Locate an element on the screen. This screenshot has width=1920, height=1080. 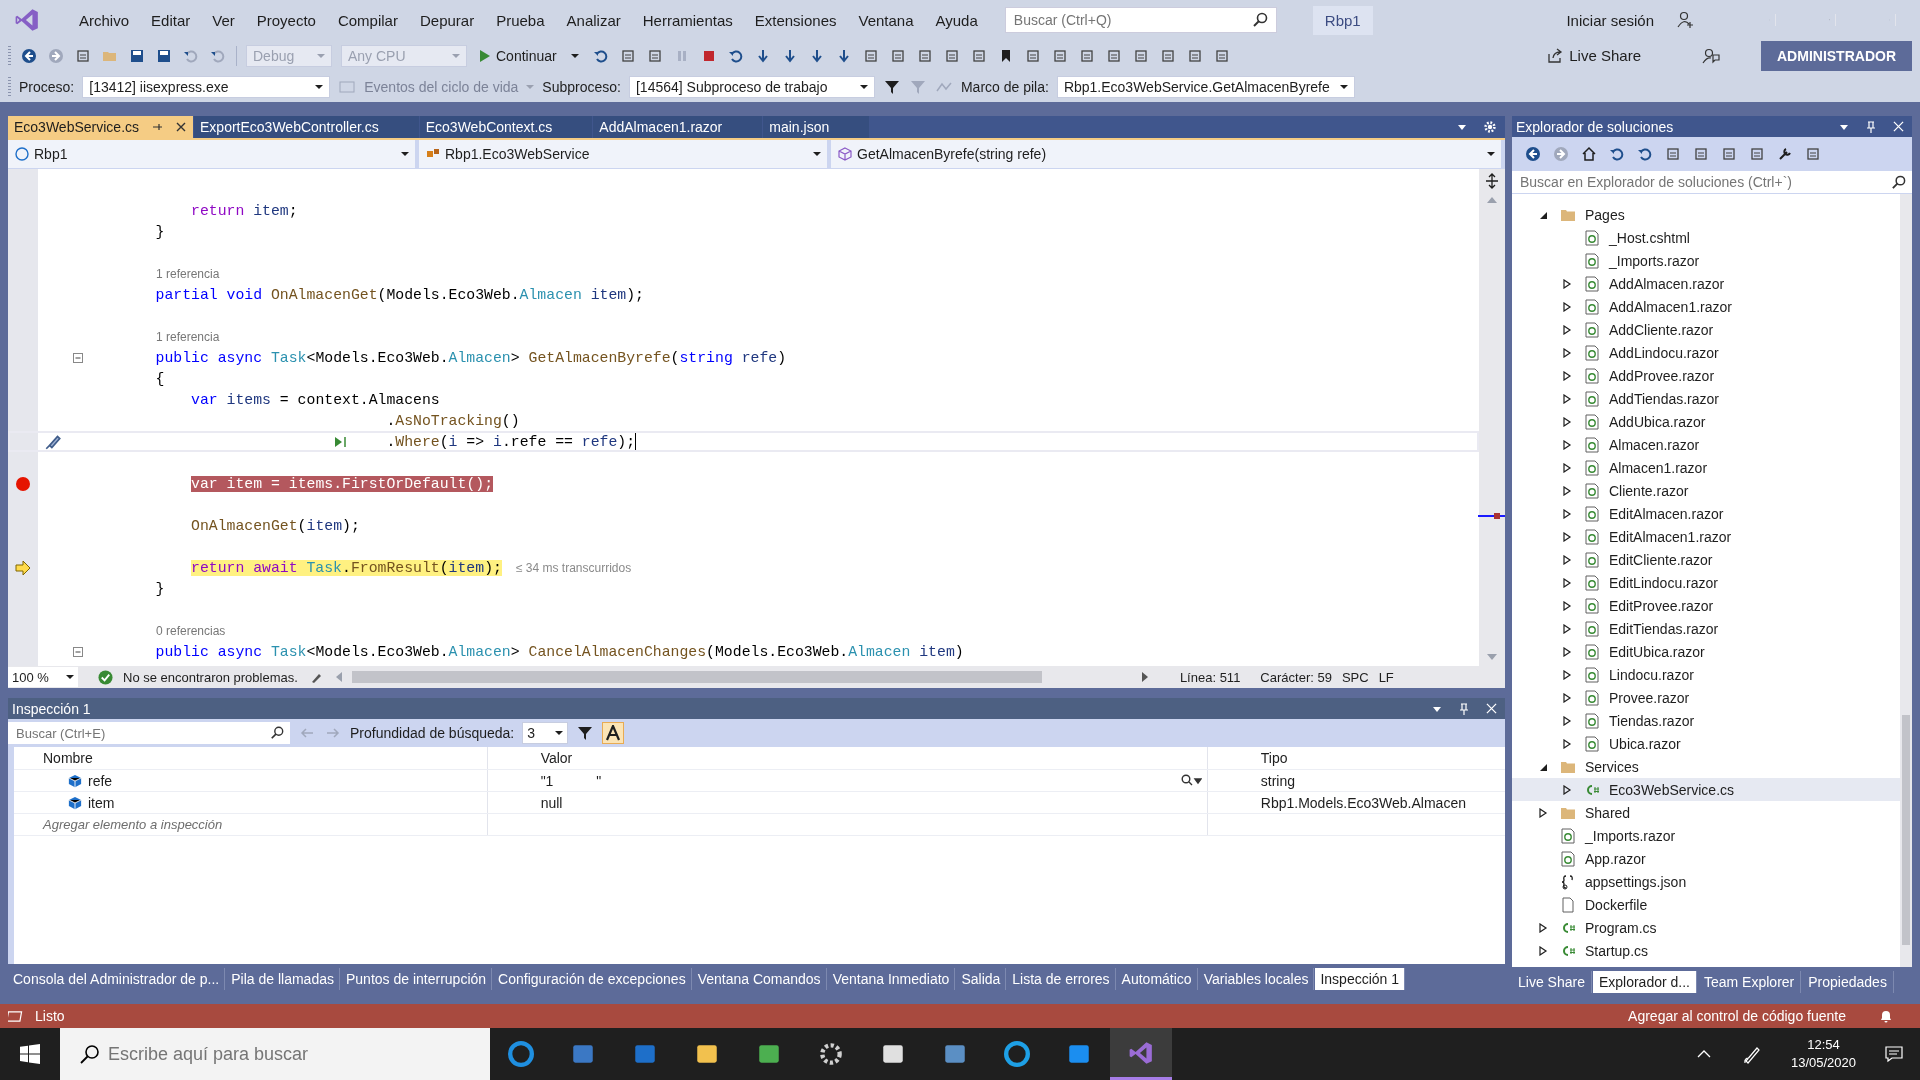
history-icon is located at coordinates (1645, 154).